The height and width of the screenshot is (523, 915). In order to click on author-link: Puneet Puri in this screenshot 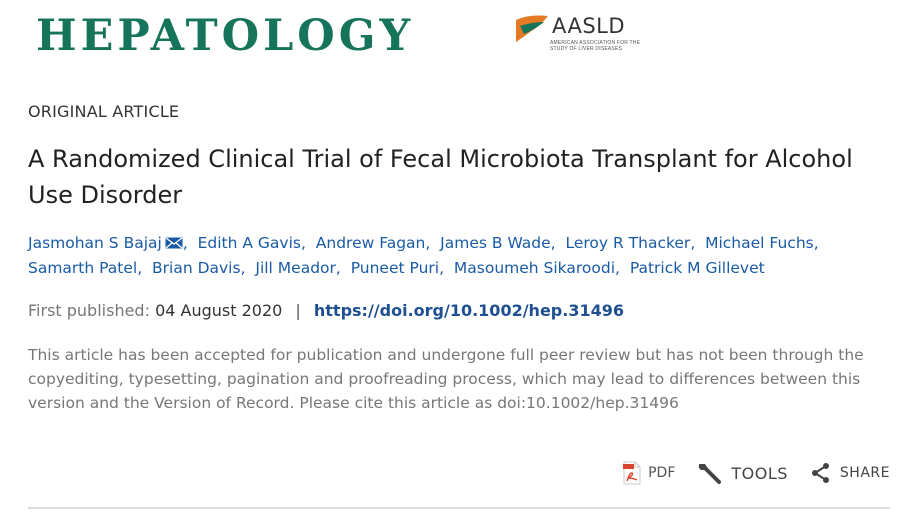, I will do `click(395, 268)`.